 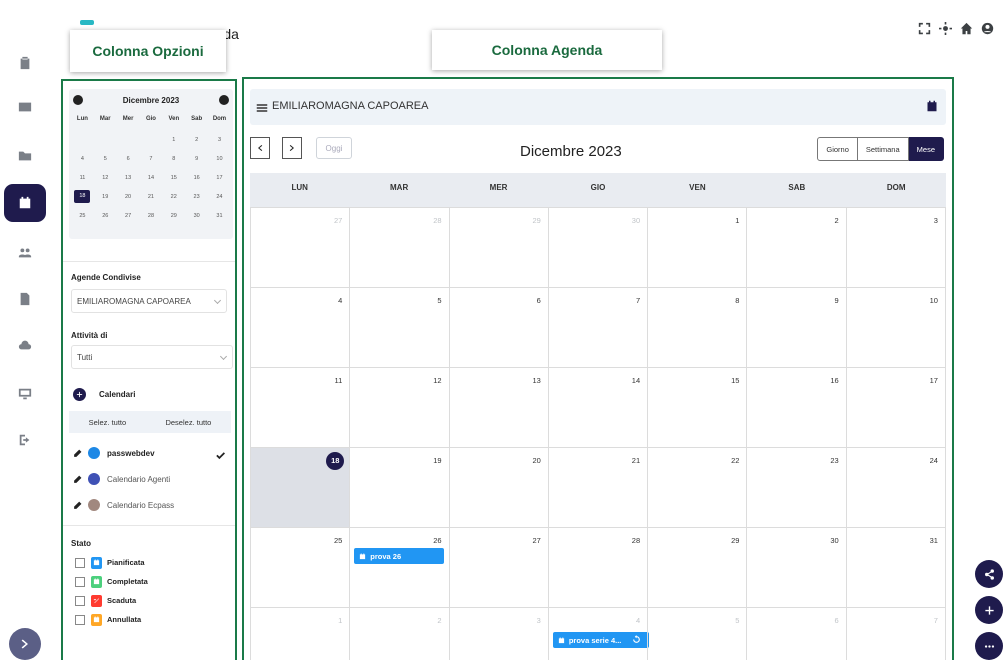 What do you see at coordinates (597, 487) in the screenshot?
I see `day-cell: 21` at bounding box center [597, 487].